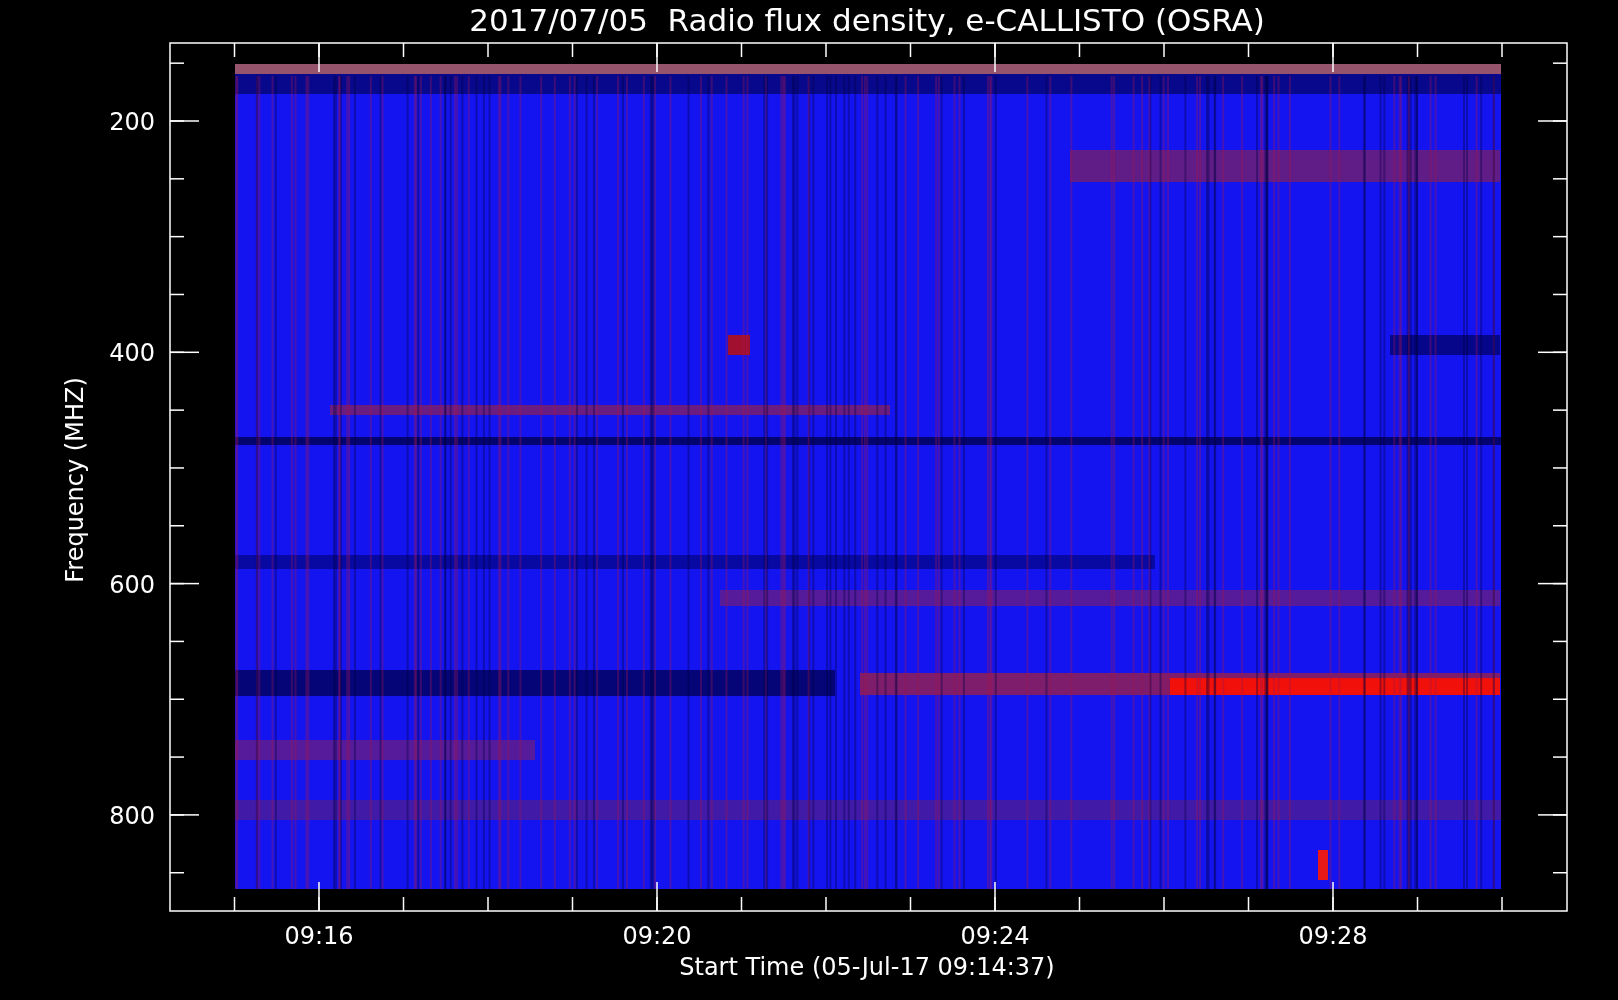  Describe the element at coordinates (132, 353) in the screenshot. I see `y-tick-label: 400` at that location.